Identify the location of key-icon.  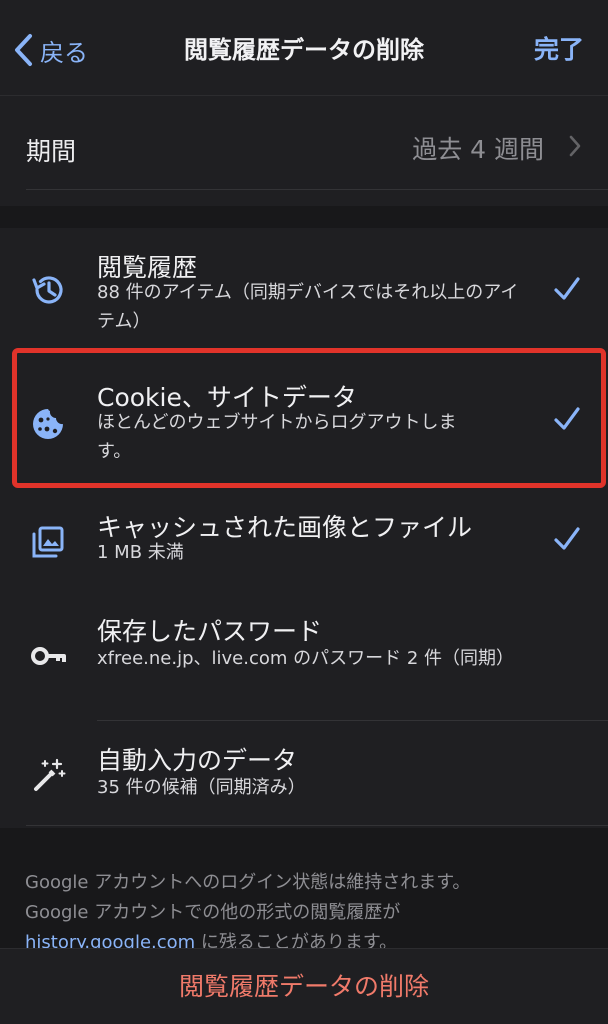
(48, 656).